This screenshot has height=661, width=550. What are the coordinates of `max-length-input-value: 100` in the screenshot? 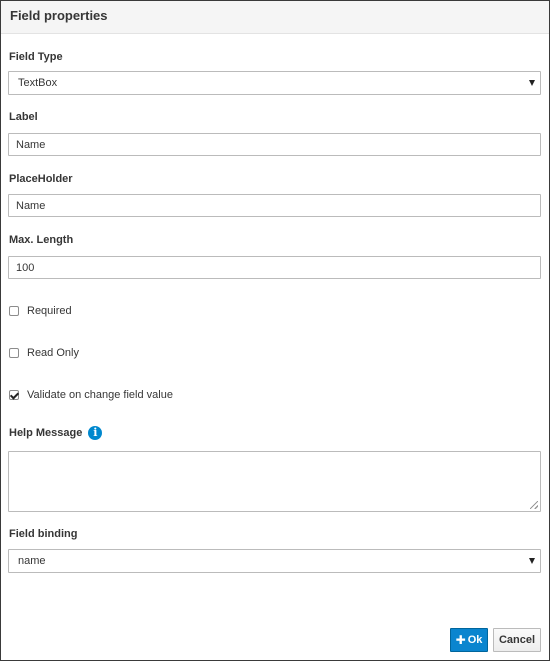 It's located at (25, 267).